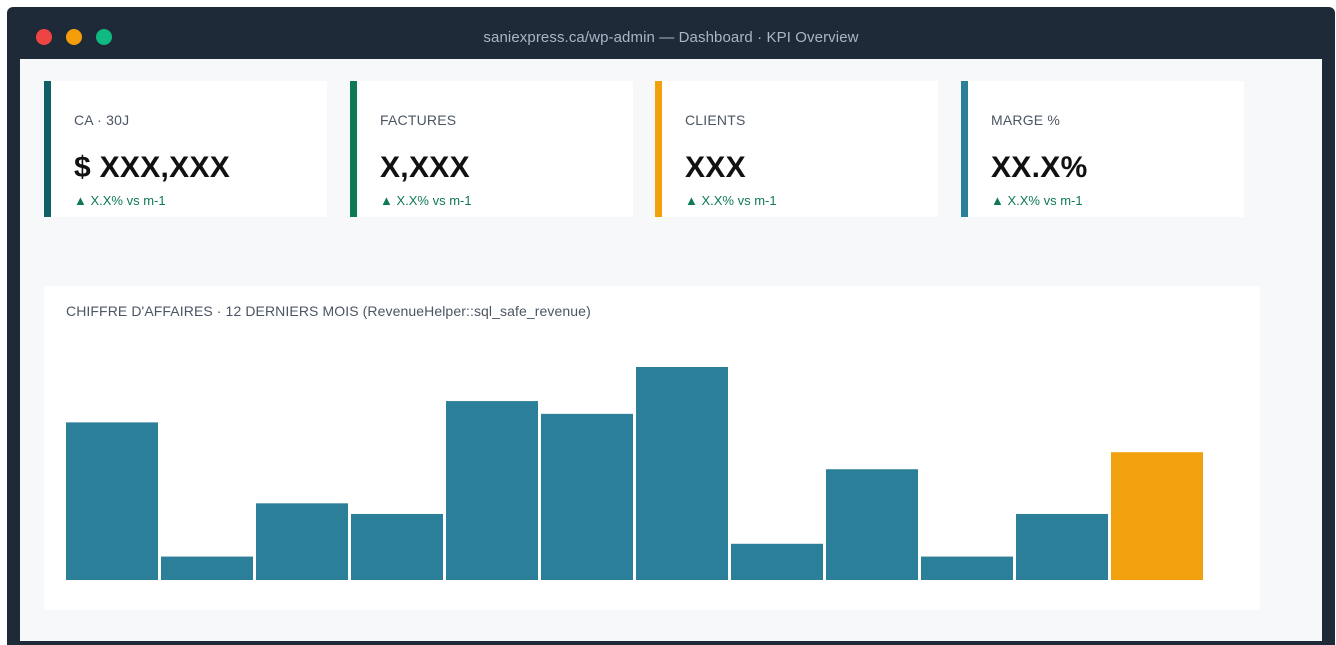 Image resolution: width=1336 pixels, height=645 pixels. I want to click on kpi-card-margin: MARGE % XX.X% ▲ X.X% vs m-1, so click(1102, 149).